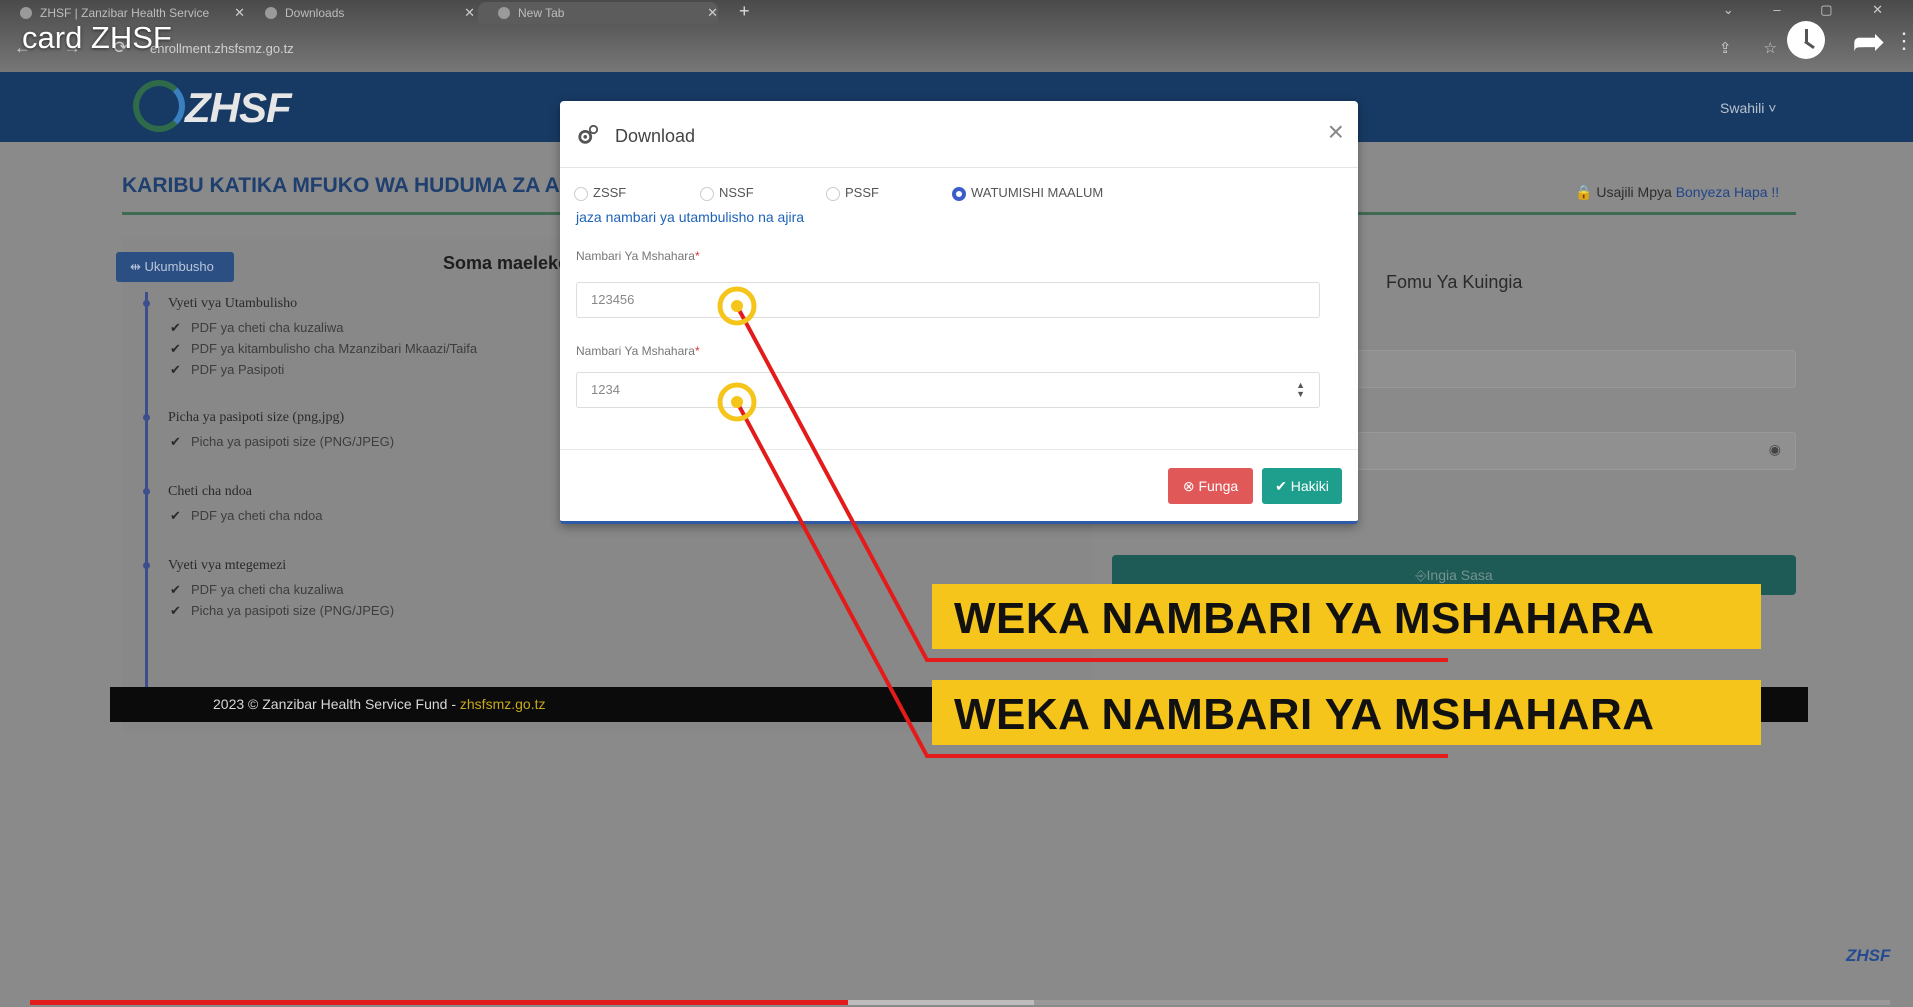 This screenshot has width=1913, height=1007. Describe the element at coordinates (948, 300) in the screenshot. I see `mshahara-input-1: 123456` at that location.